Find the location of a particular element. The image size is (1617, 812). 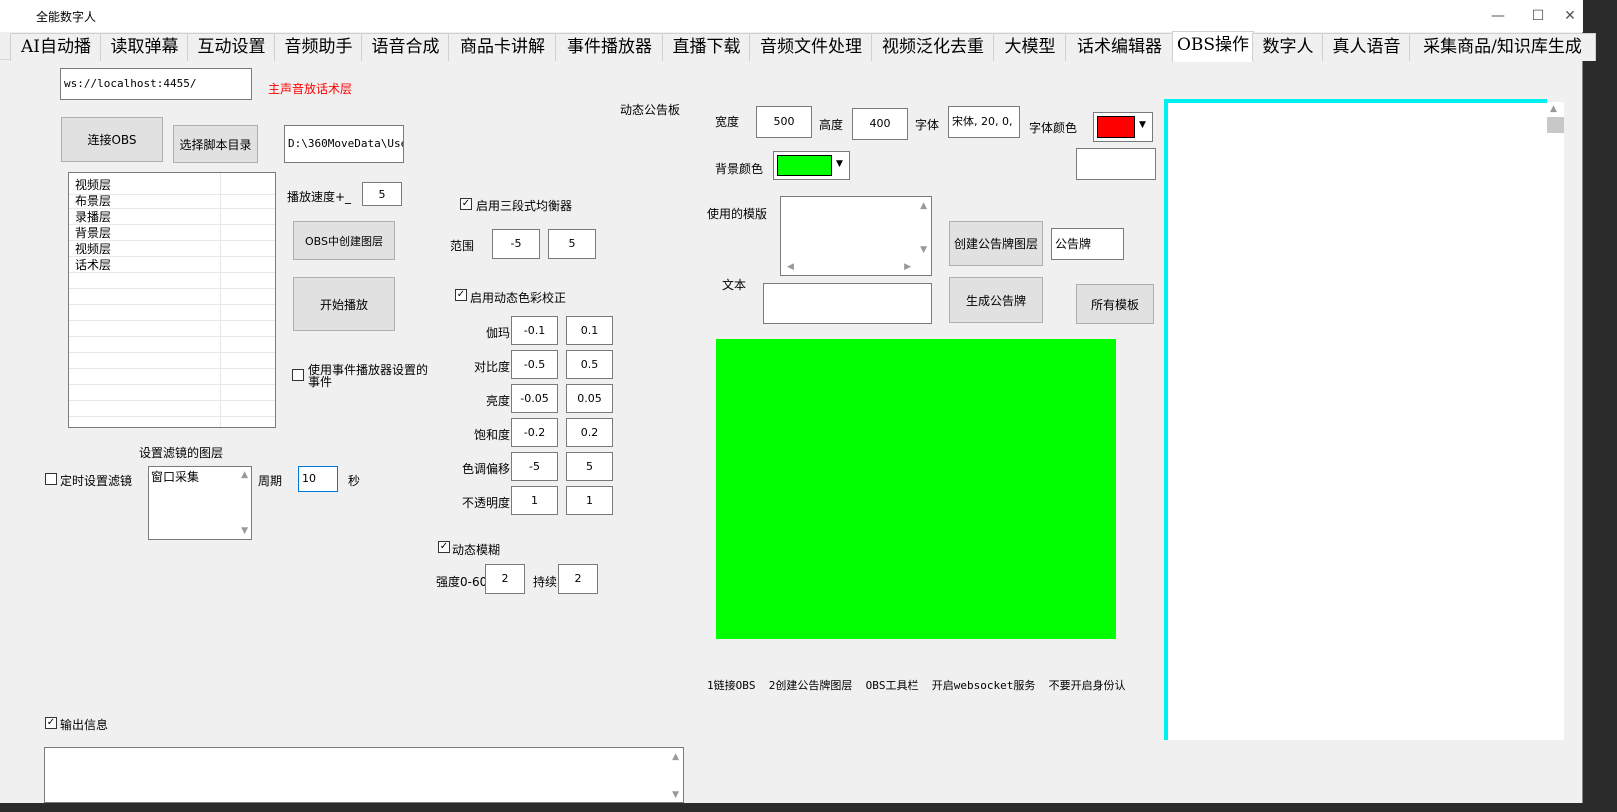

blur-enable-checkbox: ✓ is located at coordinates (444, 547).